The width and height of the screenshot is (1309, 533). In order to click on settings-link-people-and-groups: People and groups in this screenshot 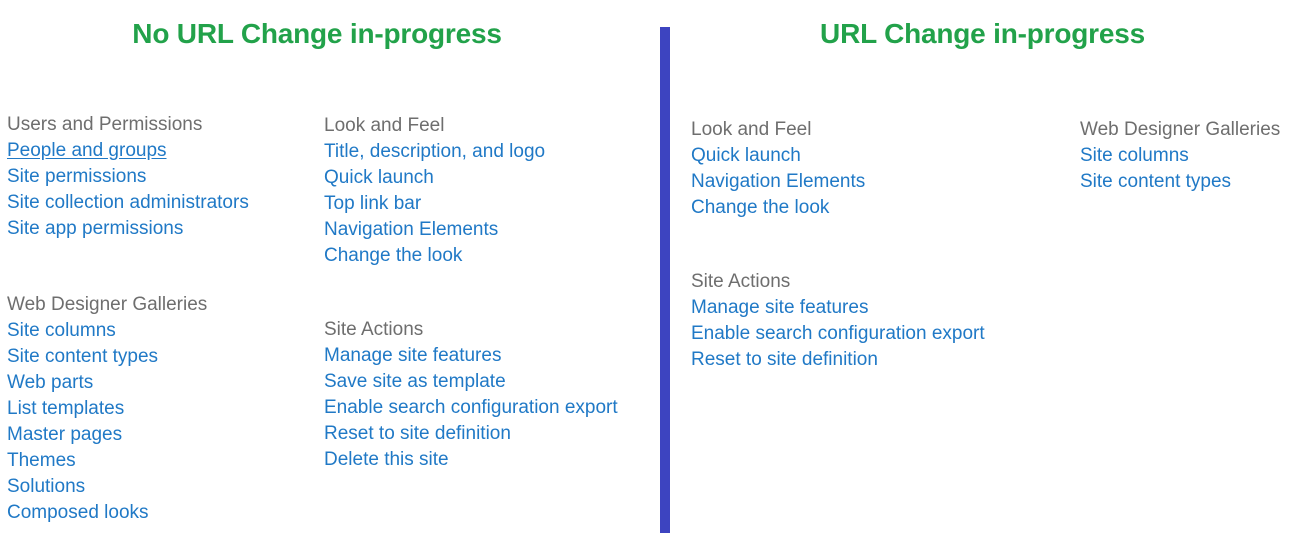, I will do `click(87, 151)`.